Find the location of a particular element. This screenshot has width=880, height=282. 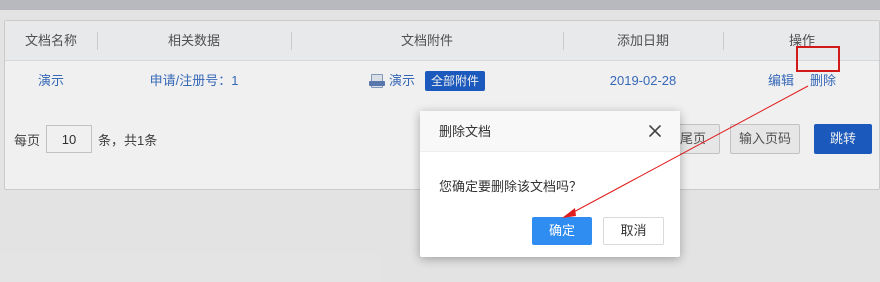

confirm-button: 确定 is located at coordinates (562, 231).